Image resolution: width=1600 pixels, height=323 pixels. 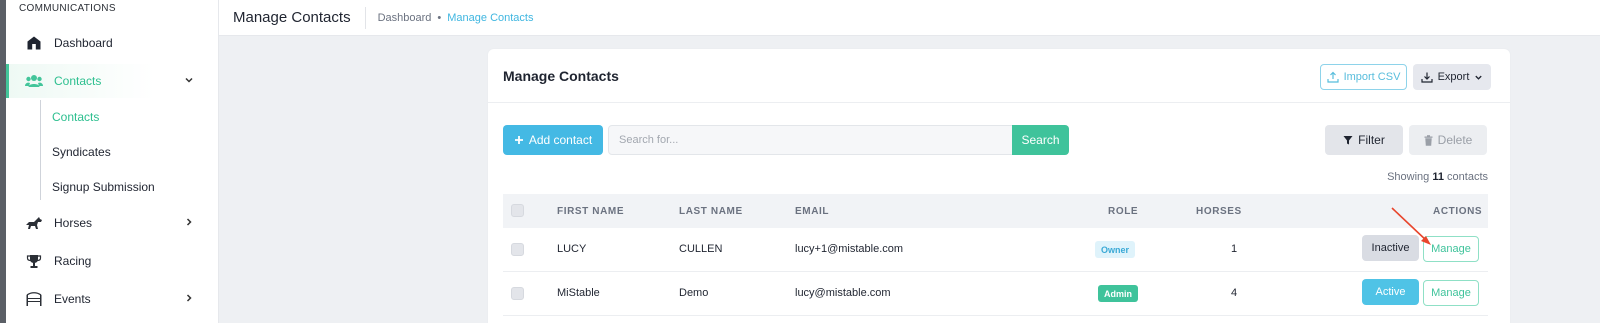 What do you see at coordinates (1040, 140) in the screenshot?
I see `search-button: Search` at bounding box center [1040, 140].